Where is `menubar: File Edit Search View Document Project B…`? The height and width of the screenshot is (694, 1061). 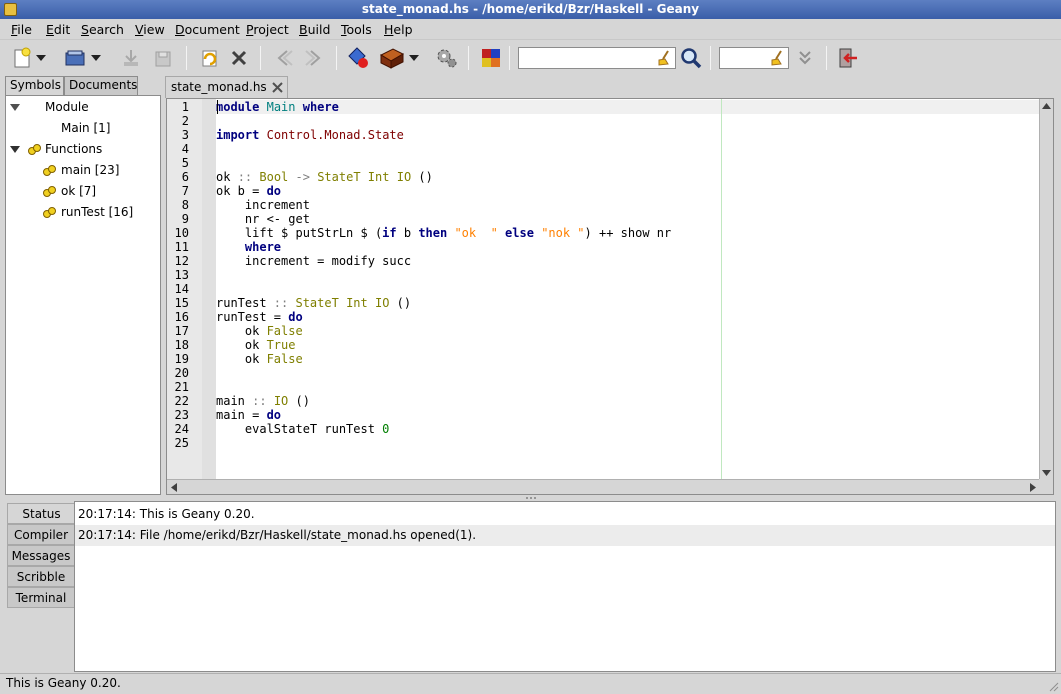 menubar: File Edit Search View Document Project B… is located at coordinates (530, 29).